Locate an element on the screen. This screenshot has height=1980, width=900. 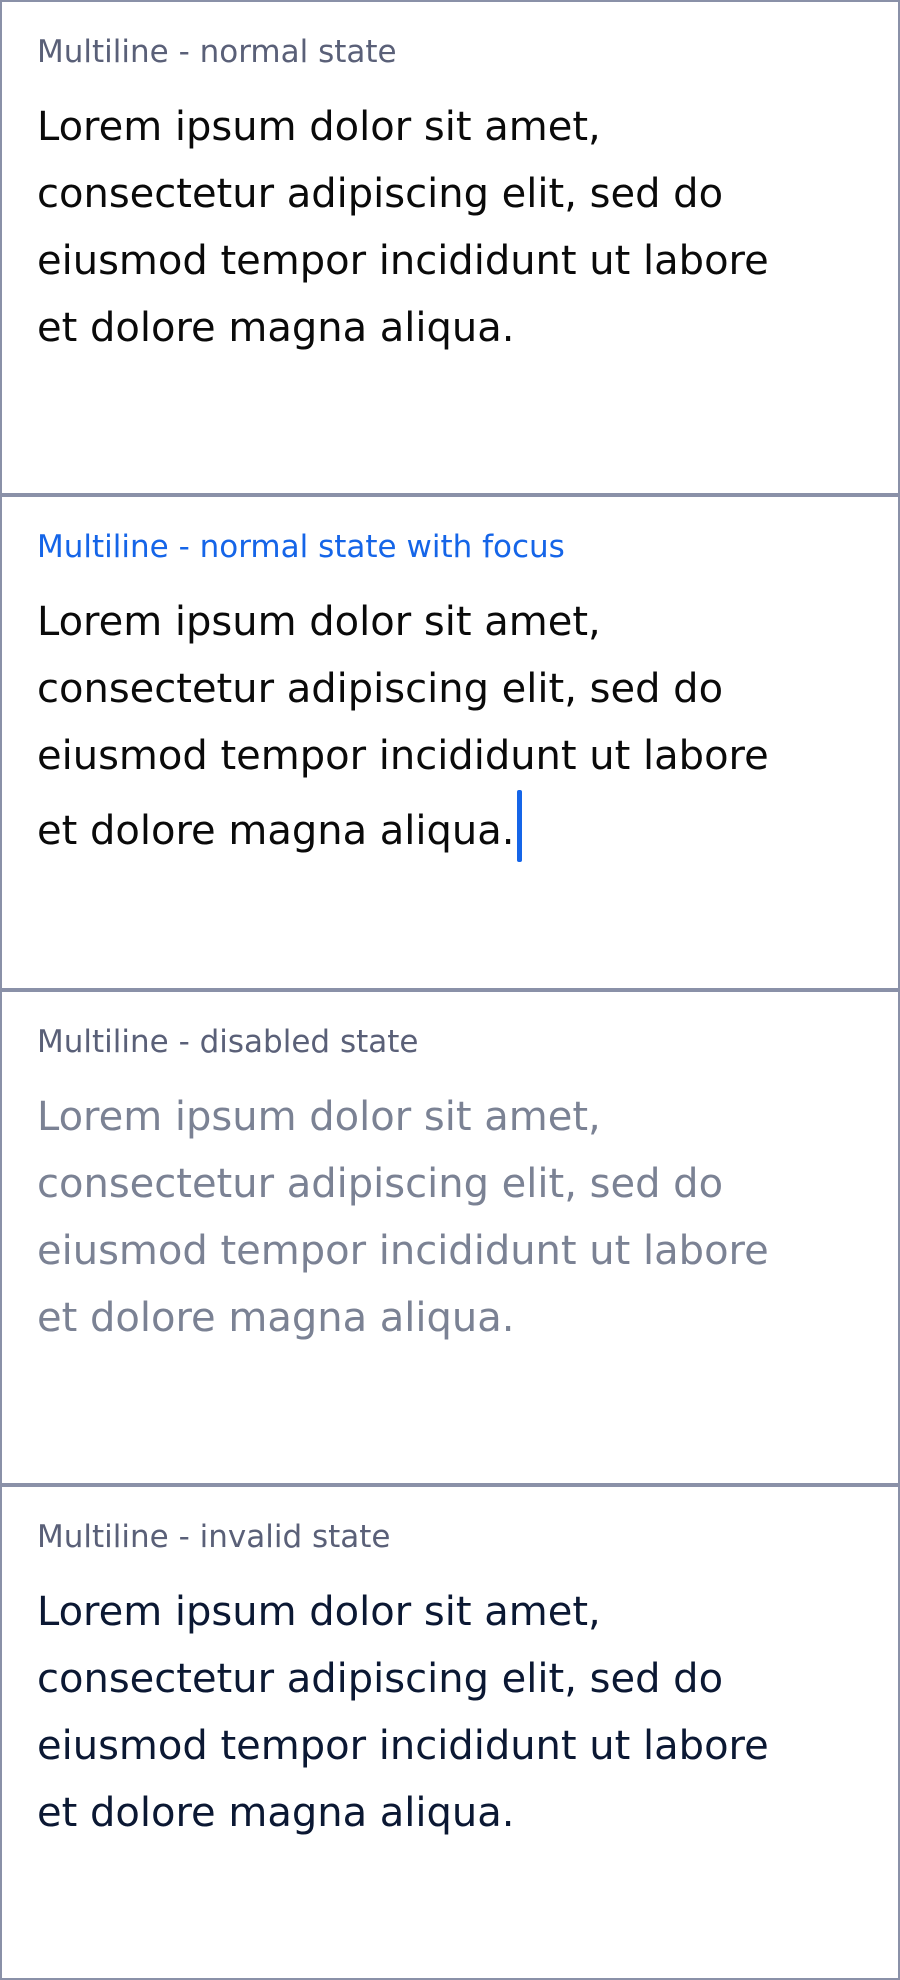
field-label: Multiline - disabled state is located at coordinates (228, 1042).